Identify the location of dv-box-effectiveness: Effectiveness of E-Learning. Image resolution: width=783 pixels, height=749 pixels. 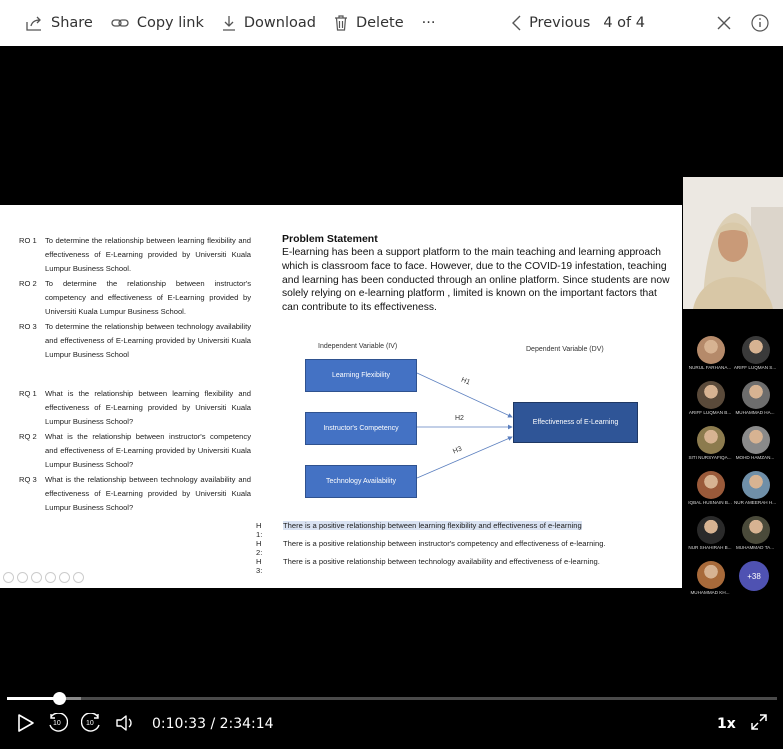
(575, 422).